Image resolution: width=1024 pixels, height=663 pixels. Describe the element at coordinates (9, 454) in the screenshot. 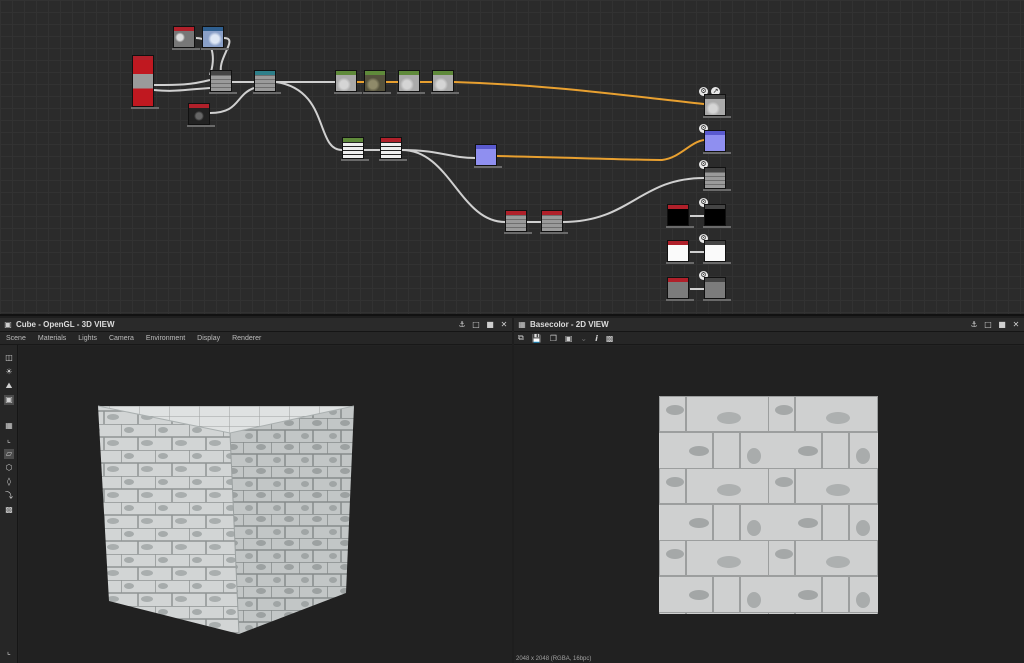

I see `cube-view-icon: ▱` at that location.